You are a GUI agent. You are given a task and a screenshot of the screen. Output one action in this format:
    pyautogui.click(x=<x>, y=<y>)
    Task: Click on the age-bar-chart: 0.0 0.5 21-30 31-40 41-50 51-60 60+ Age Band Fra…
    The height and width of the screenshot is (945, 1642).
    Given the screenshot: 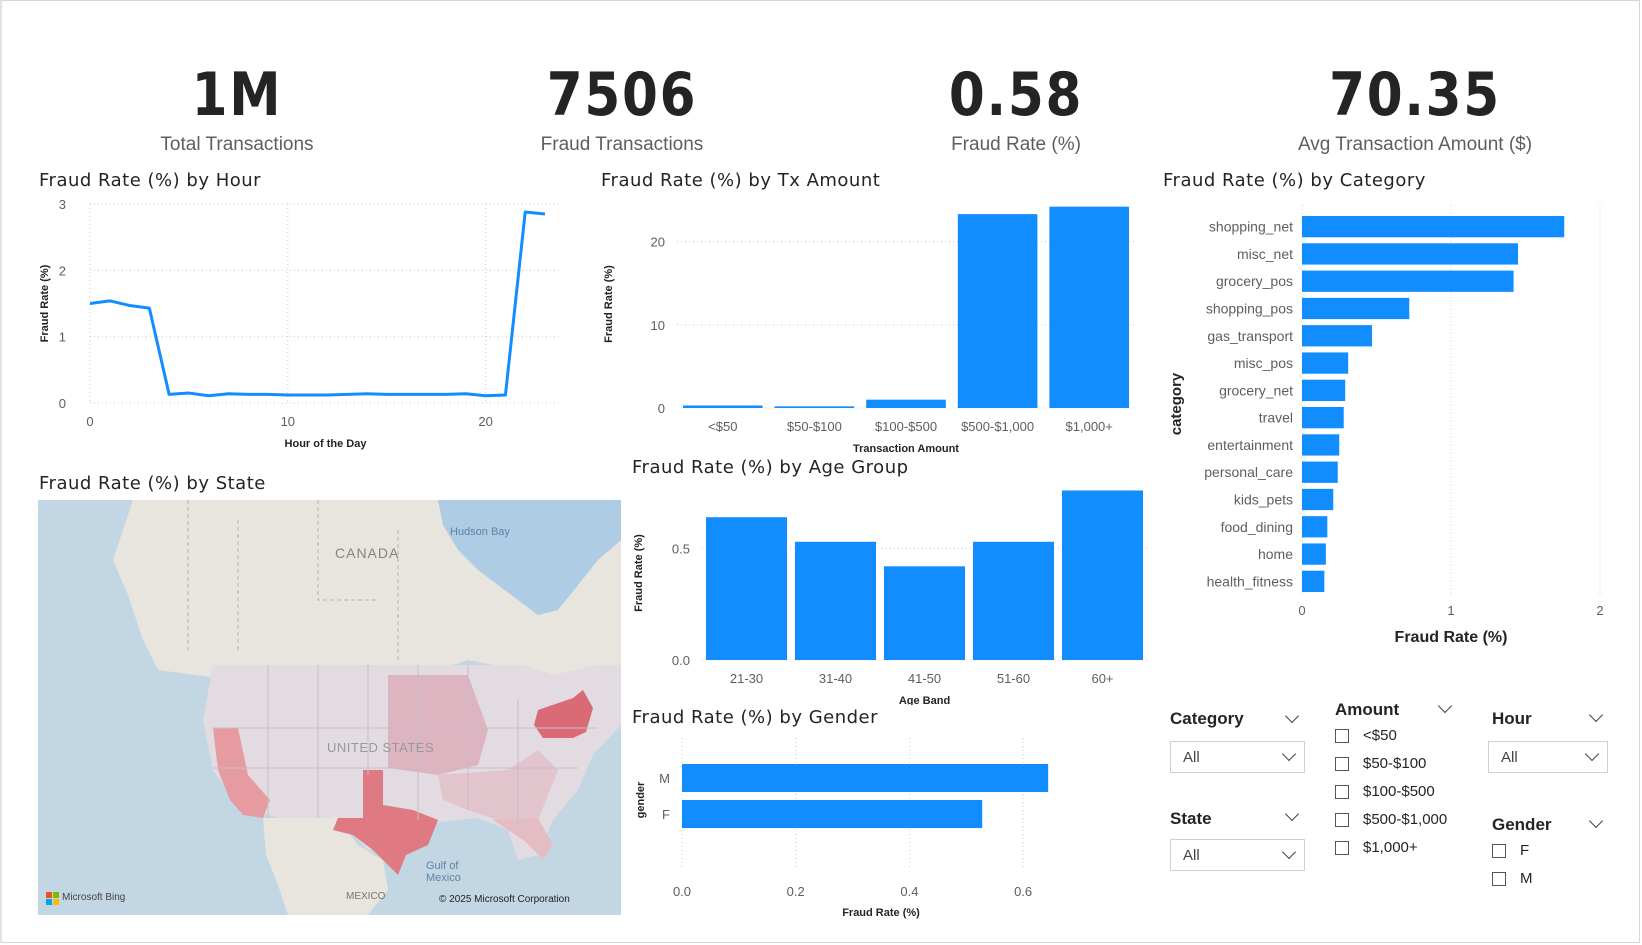 What is the action you would take?
    pyautogui.click(x=892, y=592)
    